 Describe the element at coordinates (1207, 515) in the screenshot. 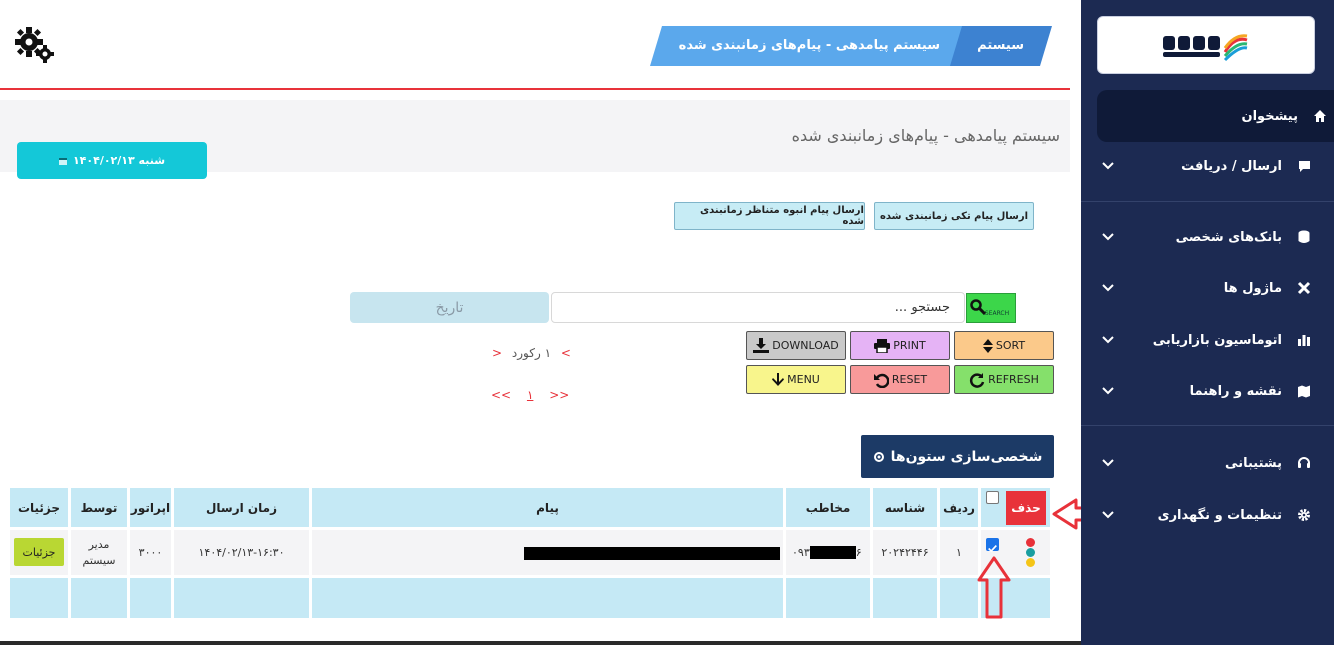

I see `sidebar-item-settings: تنظیمات و نگهداری` at that location.